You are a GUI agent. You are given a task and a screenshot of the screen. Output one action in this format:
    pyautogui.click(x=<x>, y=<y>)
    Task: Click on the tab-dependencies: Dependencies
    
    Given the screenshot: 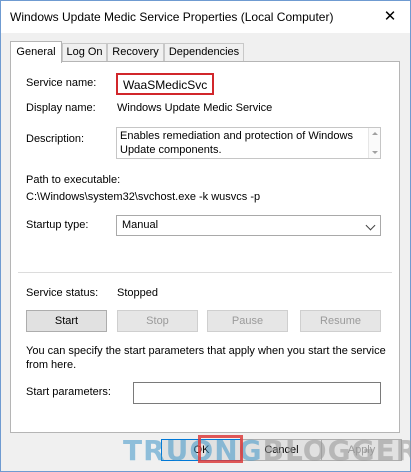 What is the action you would take?
    pyautogui.click(x=204, y=52)
    